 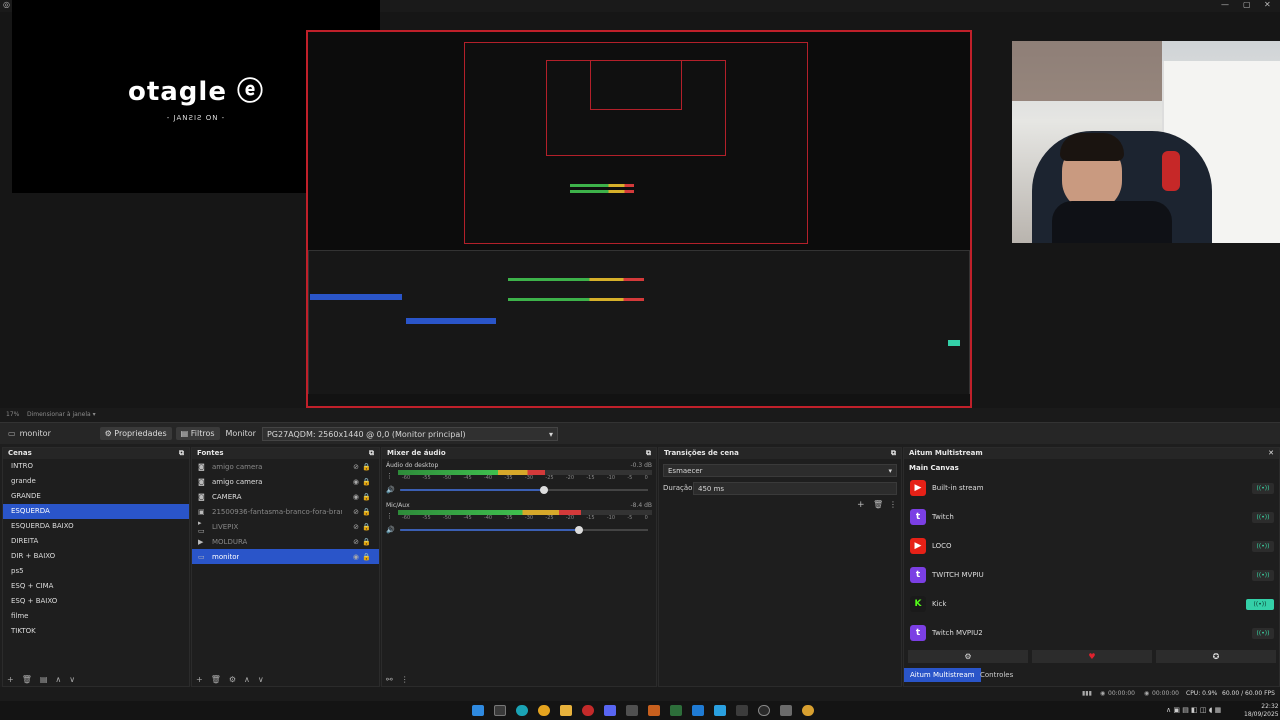 I want to click on source-item: ◙ CAMERA ◉ 🔒, so click(x=285, y=496).